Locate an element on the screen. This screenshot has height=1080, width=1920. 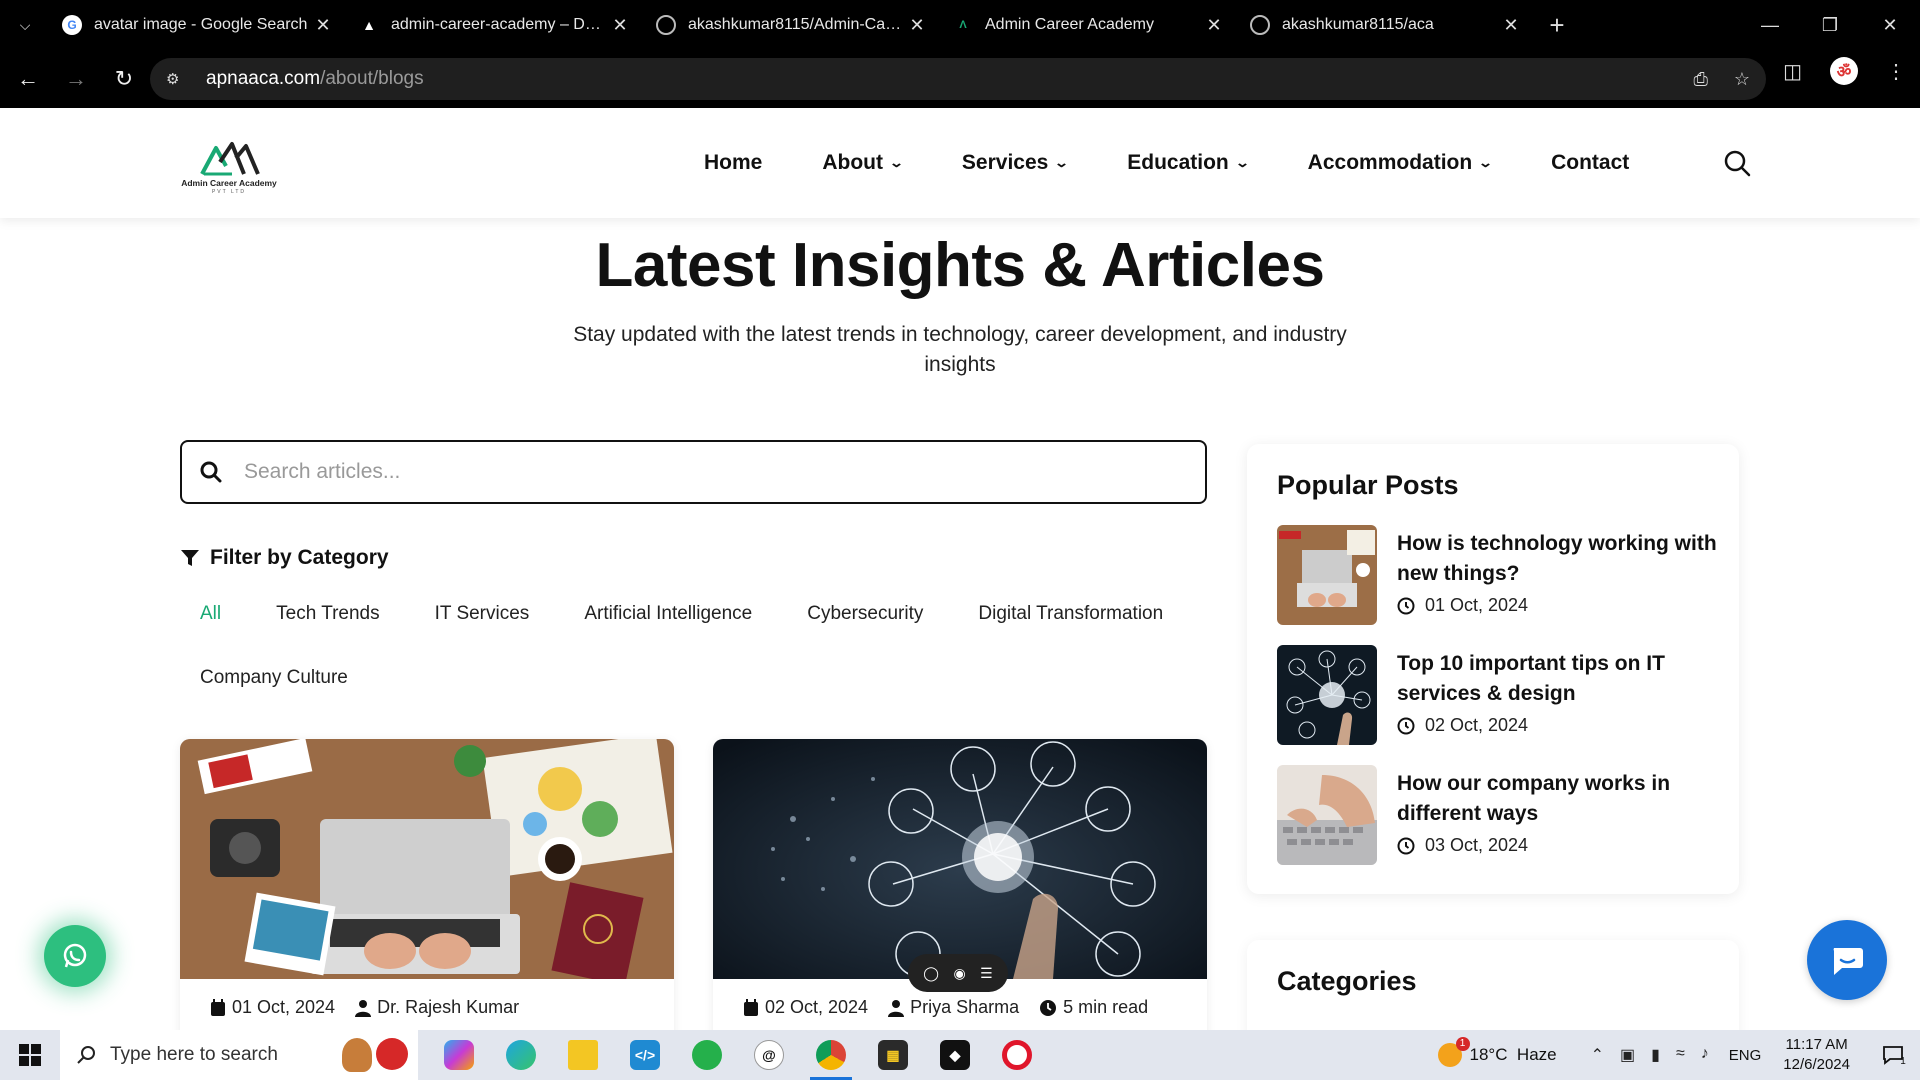
chrome-app-icon is located at coordinates (831, 1055).